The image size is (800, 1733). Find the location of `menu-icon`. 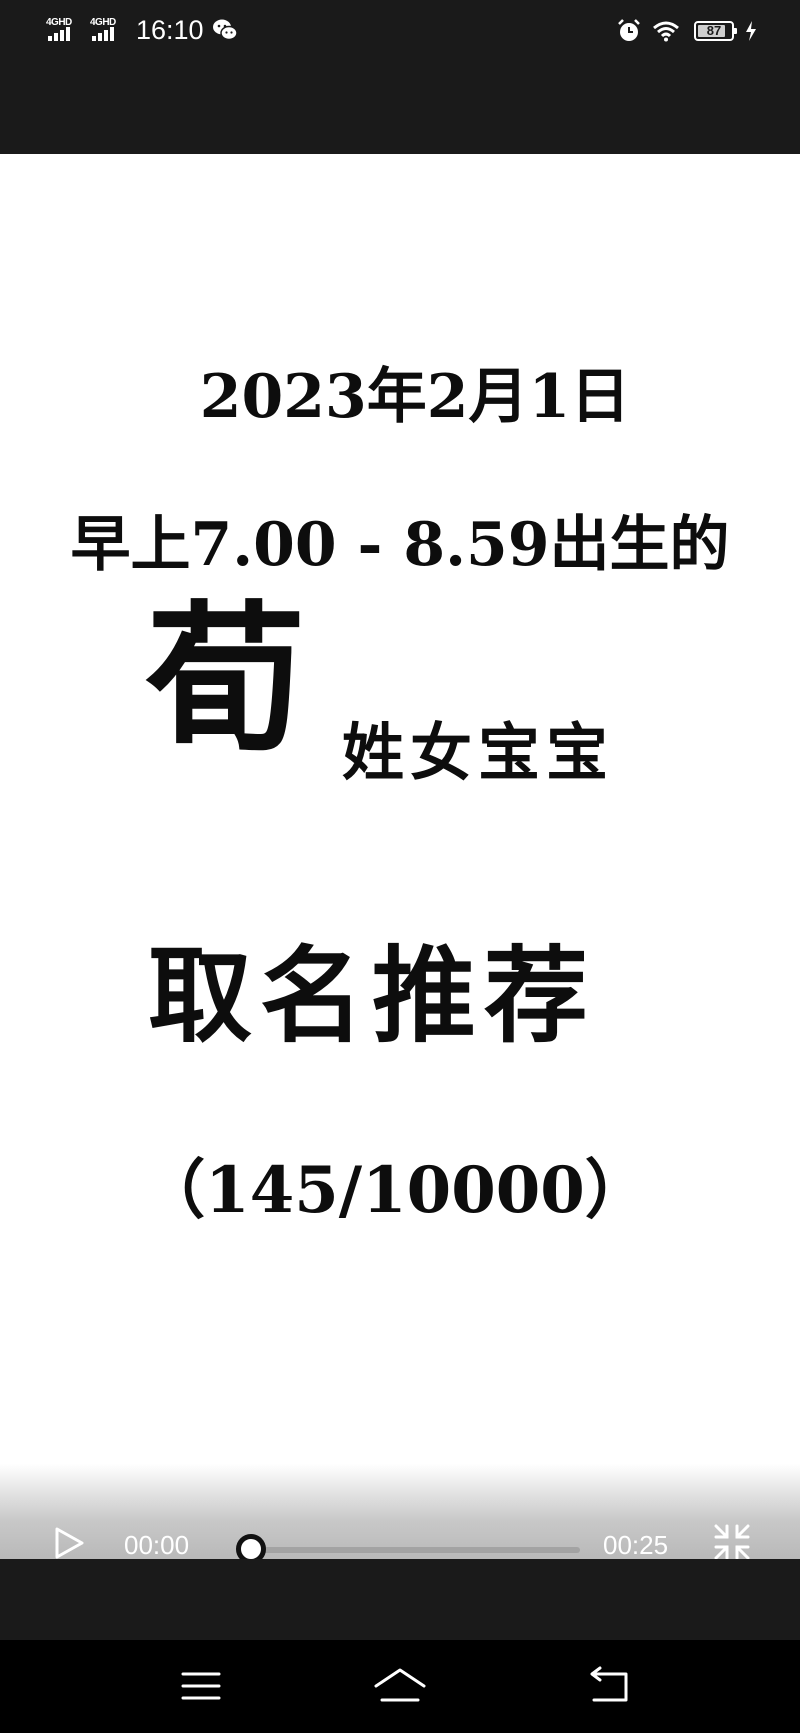

menu-icon is located at coordinates (201, 1686).